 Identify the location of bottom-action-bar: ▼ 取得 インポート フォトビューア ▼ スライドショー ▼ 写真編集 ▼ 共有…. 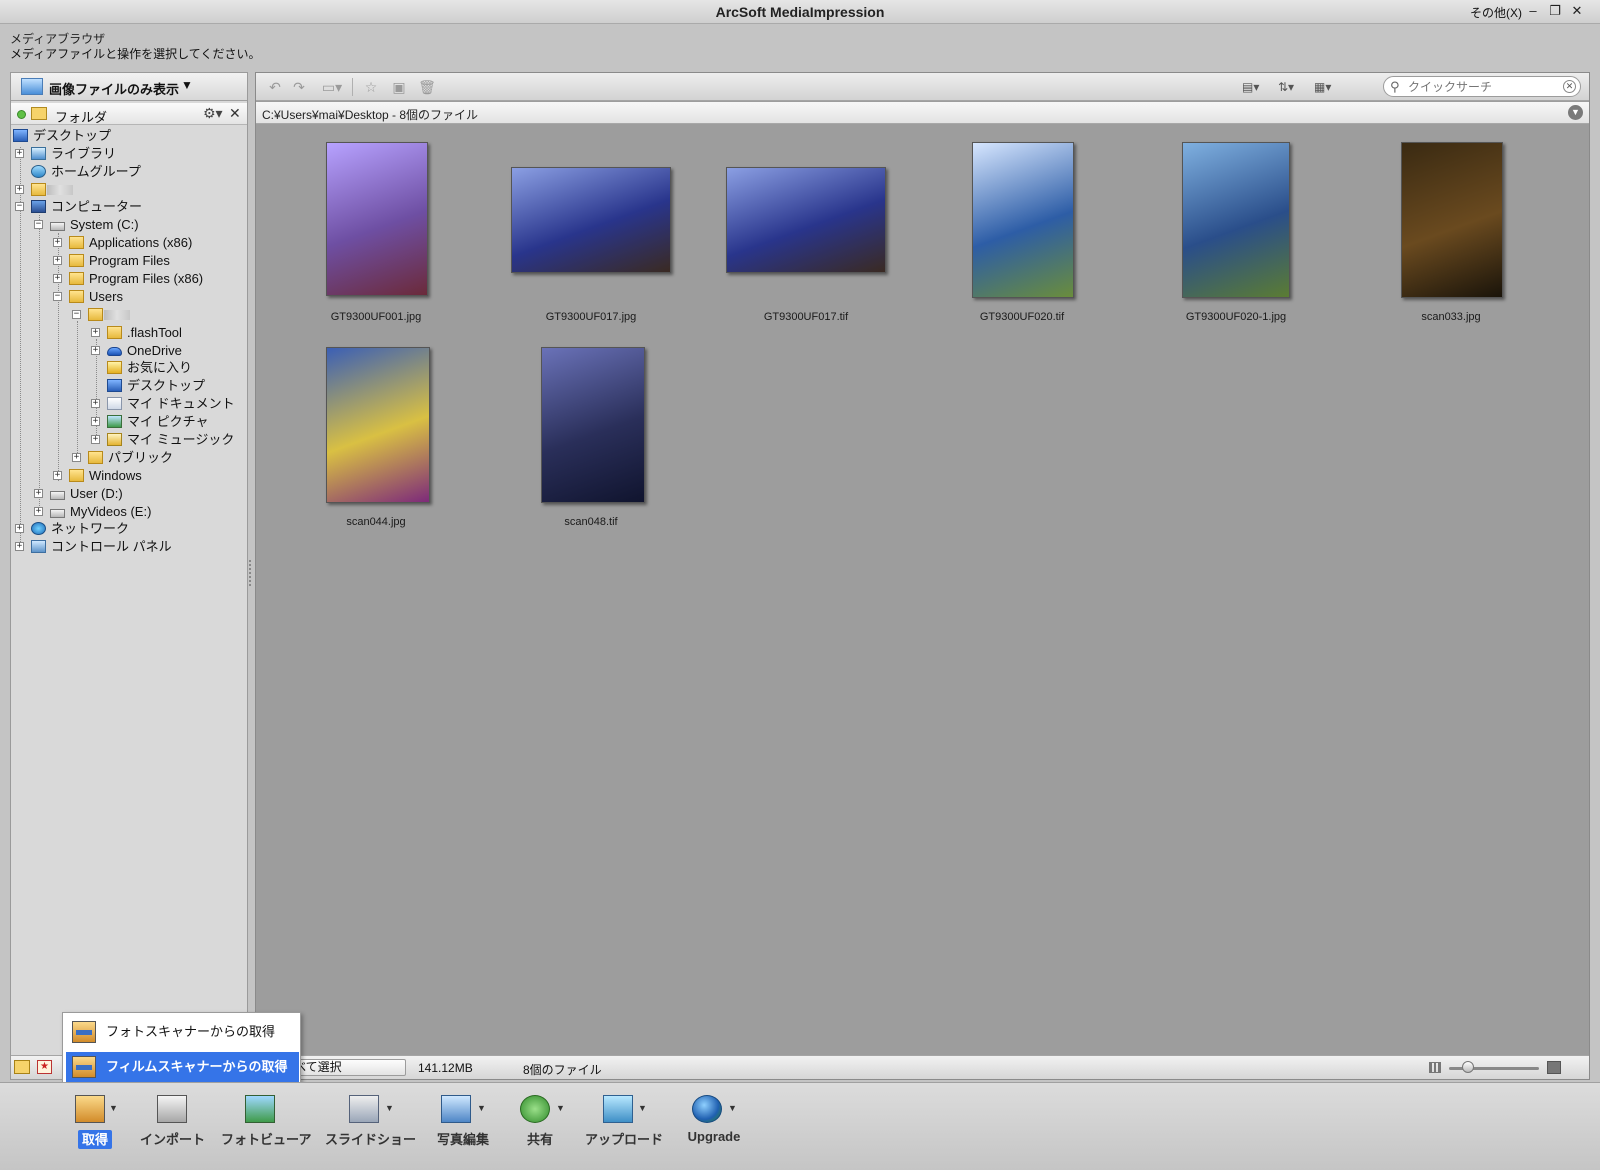
(800, 1126).